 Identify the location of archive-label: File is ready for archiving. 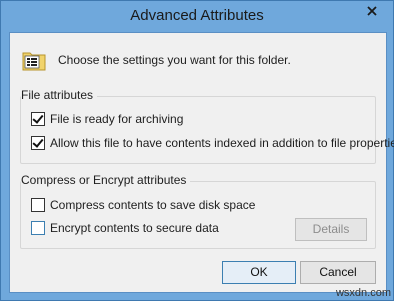
(117, 119).